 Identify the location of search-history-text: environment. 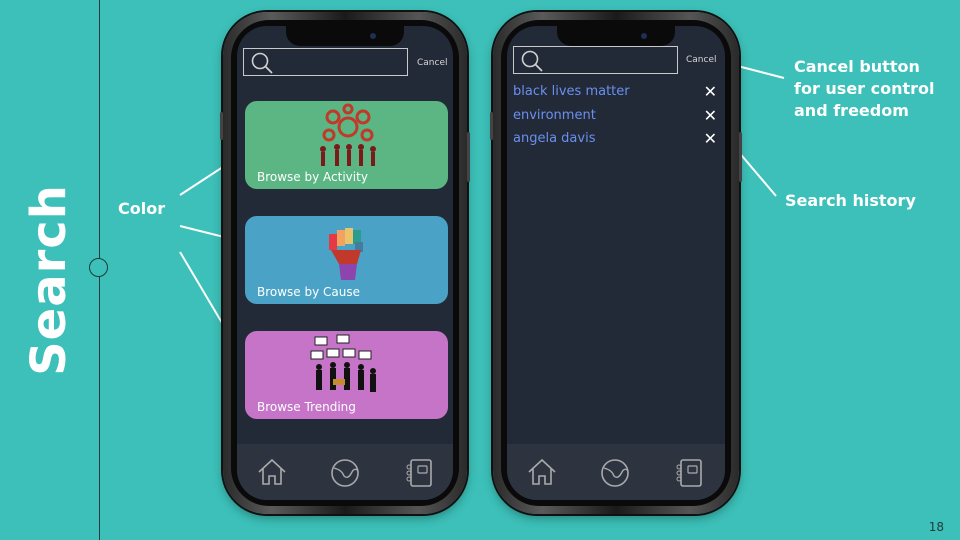
(554, 115).